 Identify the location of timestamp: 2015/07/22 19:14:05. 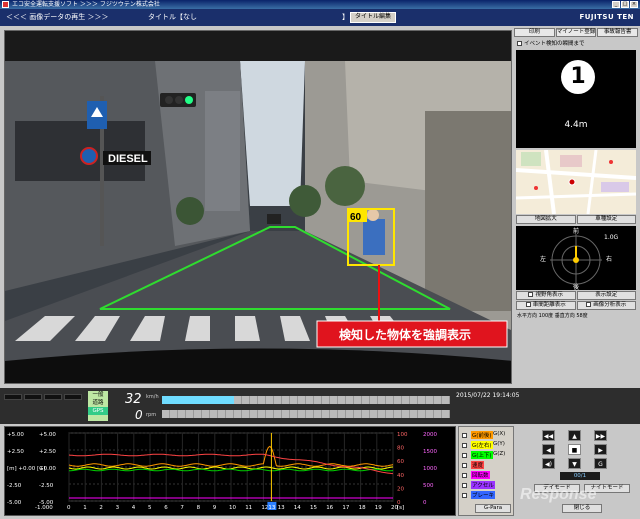
(488, 395).